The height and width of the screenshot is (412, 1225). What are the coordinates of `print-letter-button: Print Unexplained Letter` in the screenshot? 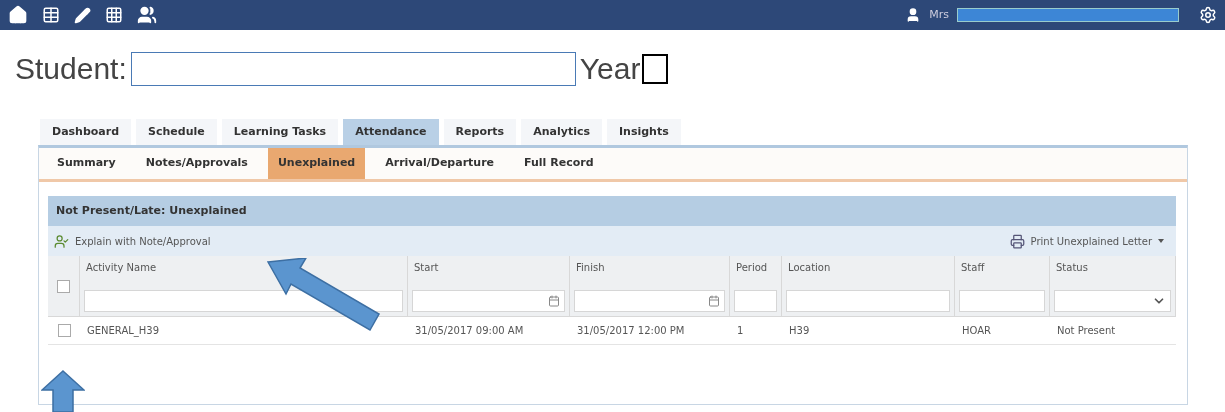 It's located at (1086, 241).